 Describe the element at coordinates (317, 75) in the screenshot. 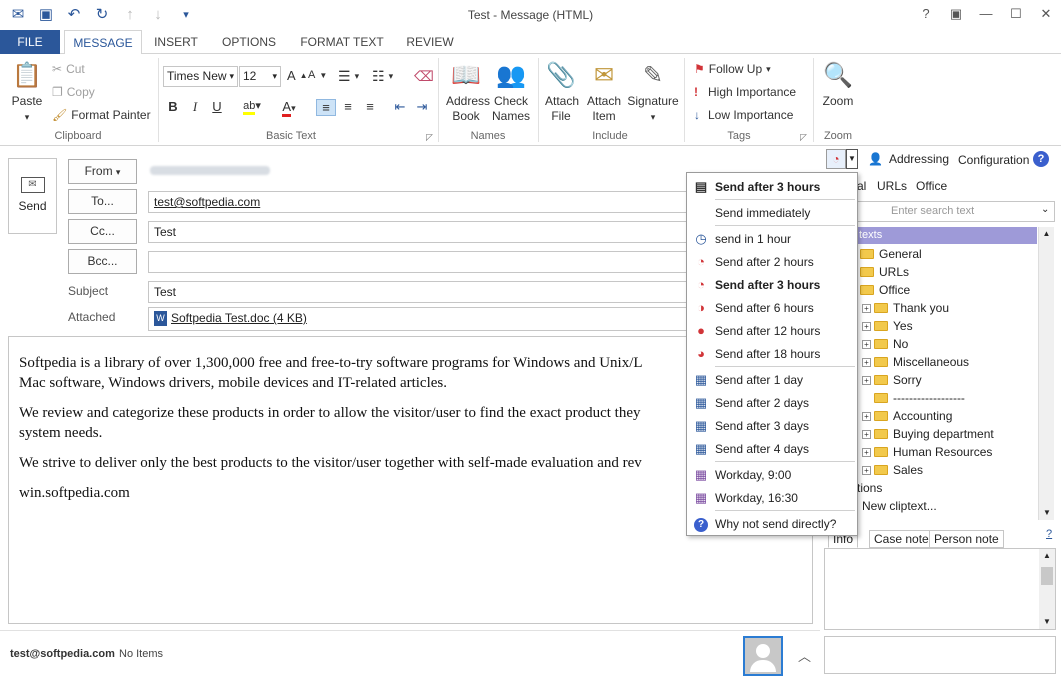

I see `shrink-font-icon: A ▼` at that location.